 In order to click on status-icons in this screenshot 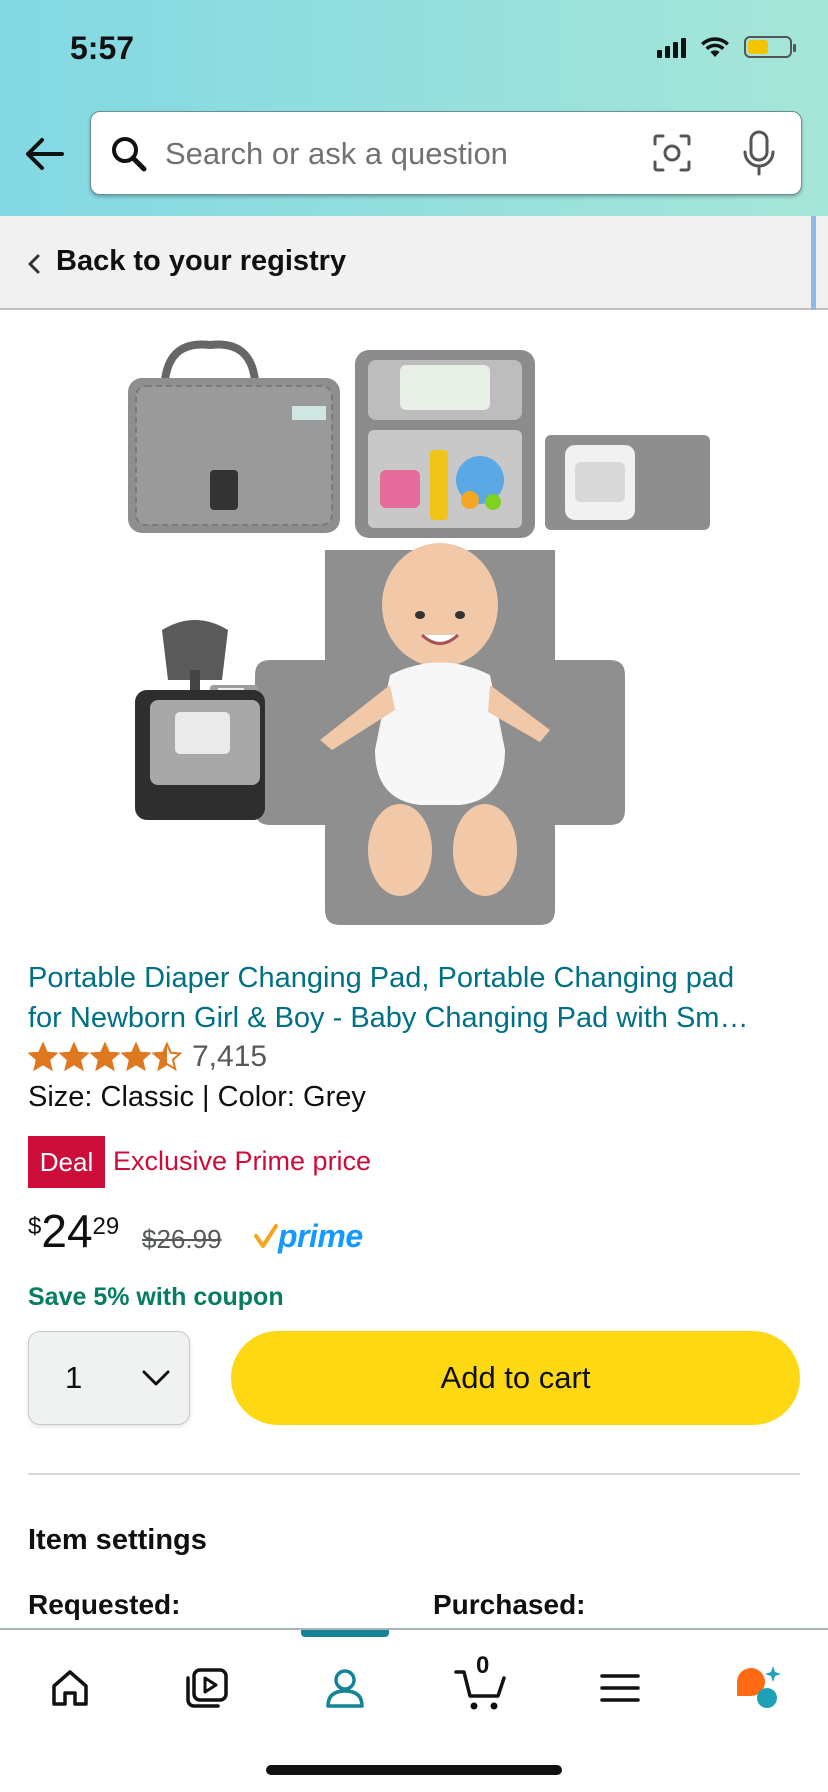, I will do `click(726, 47)`.